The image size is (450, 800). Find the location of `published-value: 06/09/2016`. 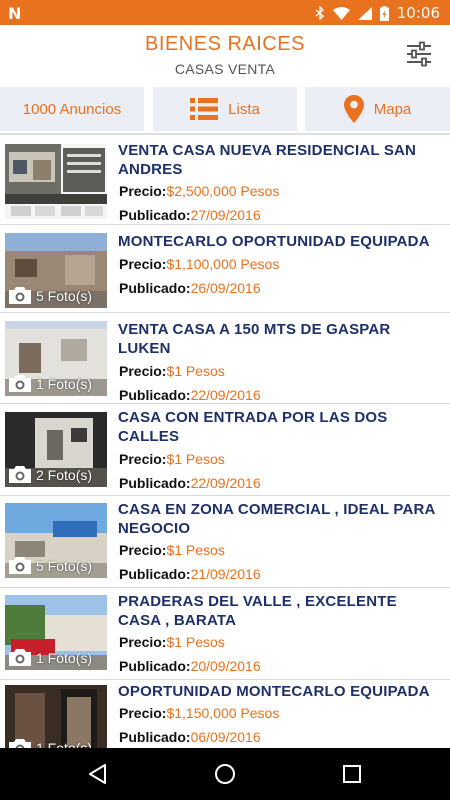

published-value: 06/09/2016 is located at coordinates (225, 737).